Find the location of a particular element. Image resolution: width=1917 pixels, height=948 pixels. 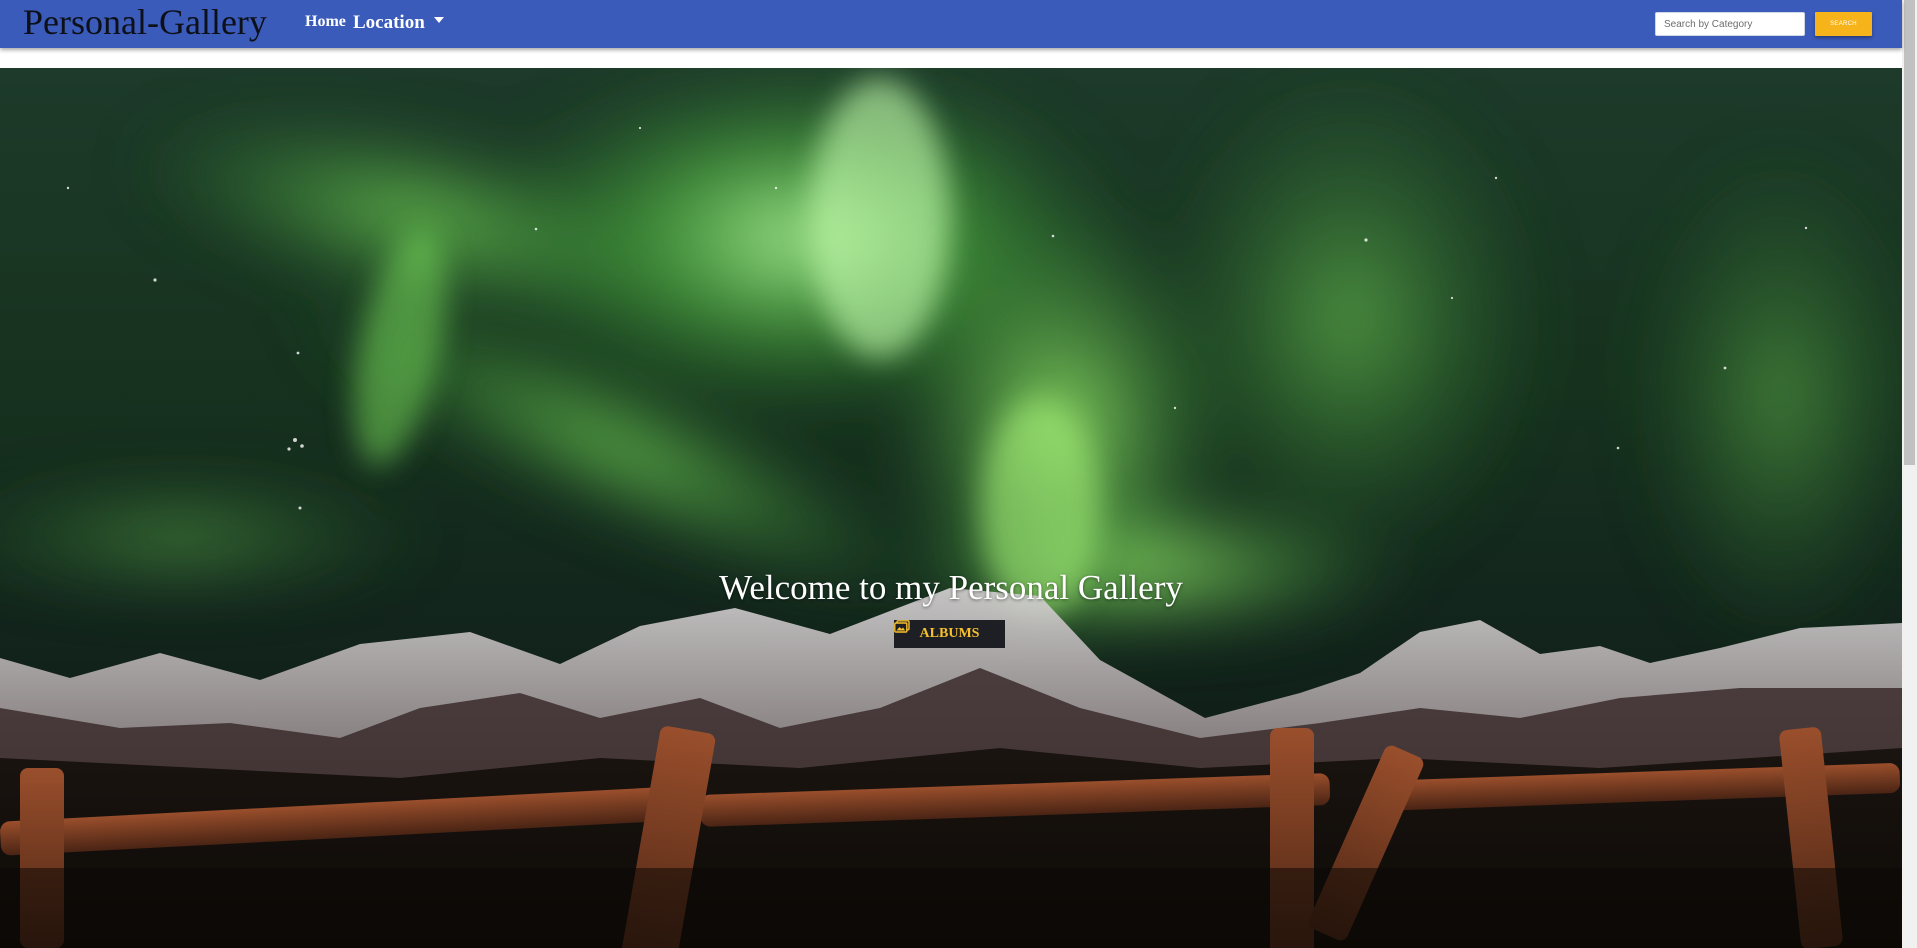

search-button: SEARCH is located at coordinates (1843, 24).